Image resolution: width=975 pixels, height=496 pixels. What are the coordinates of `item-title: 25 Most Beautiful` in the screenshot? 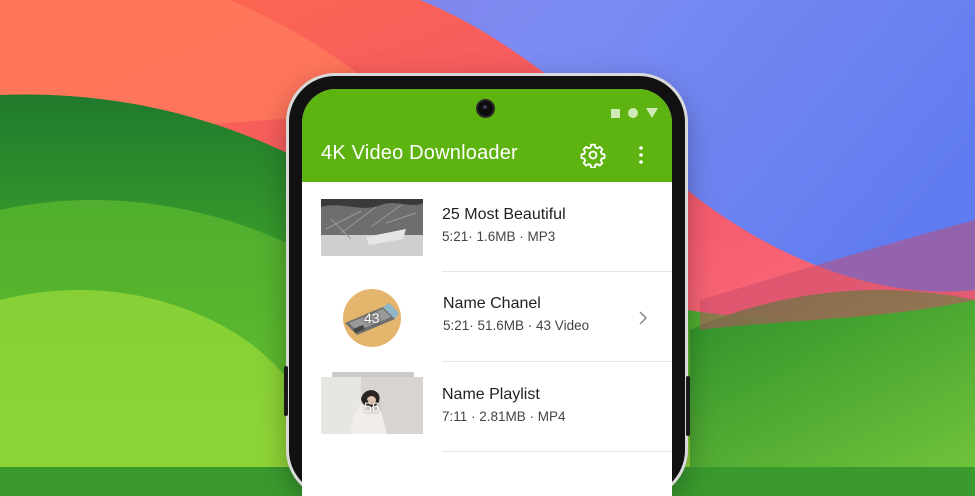 It's located at (504, 214).